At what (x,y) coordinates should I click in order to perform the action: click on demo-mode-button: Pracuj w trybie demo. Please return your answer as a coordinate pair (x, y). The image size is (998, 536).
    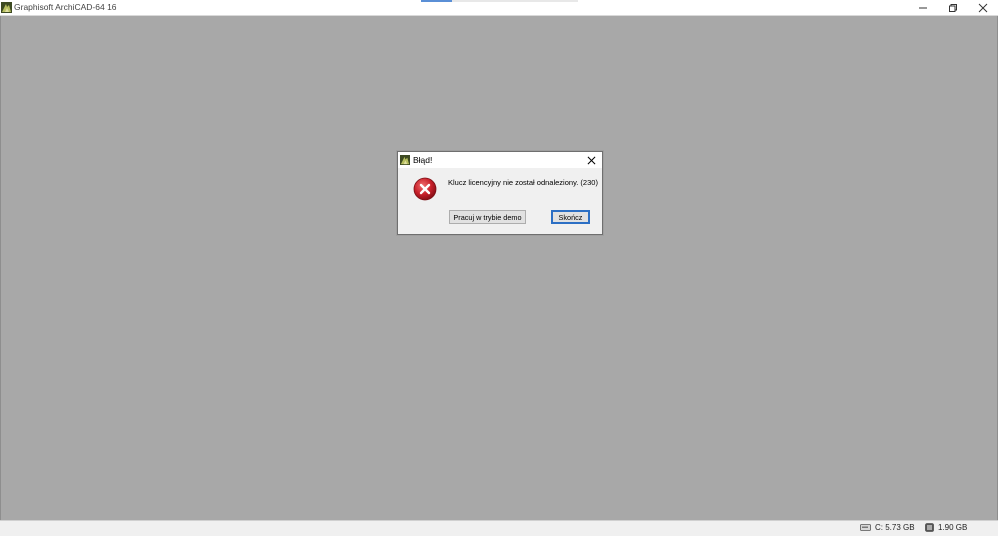
    Looking at the image, I should click on (487, 217).